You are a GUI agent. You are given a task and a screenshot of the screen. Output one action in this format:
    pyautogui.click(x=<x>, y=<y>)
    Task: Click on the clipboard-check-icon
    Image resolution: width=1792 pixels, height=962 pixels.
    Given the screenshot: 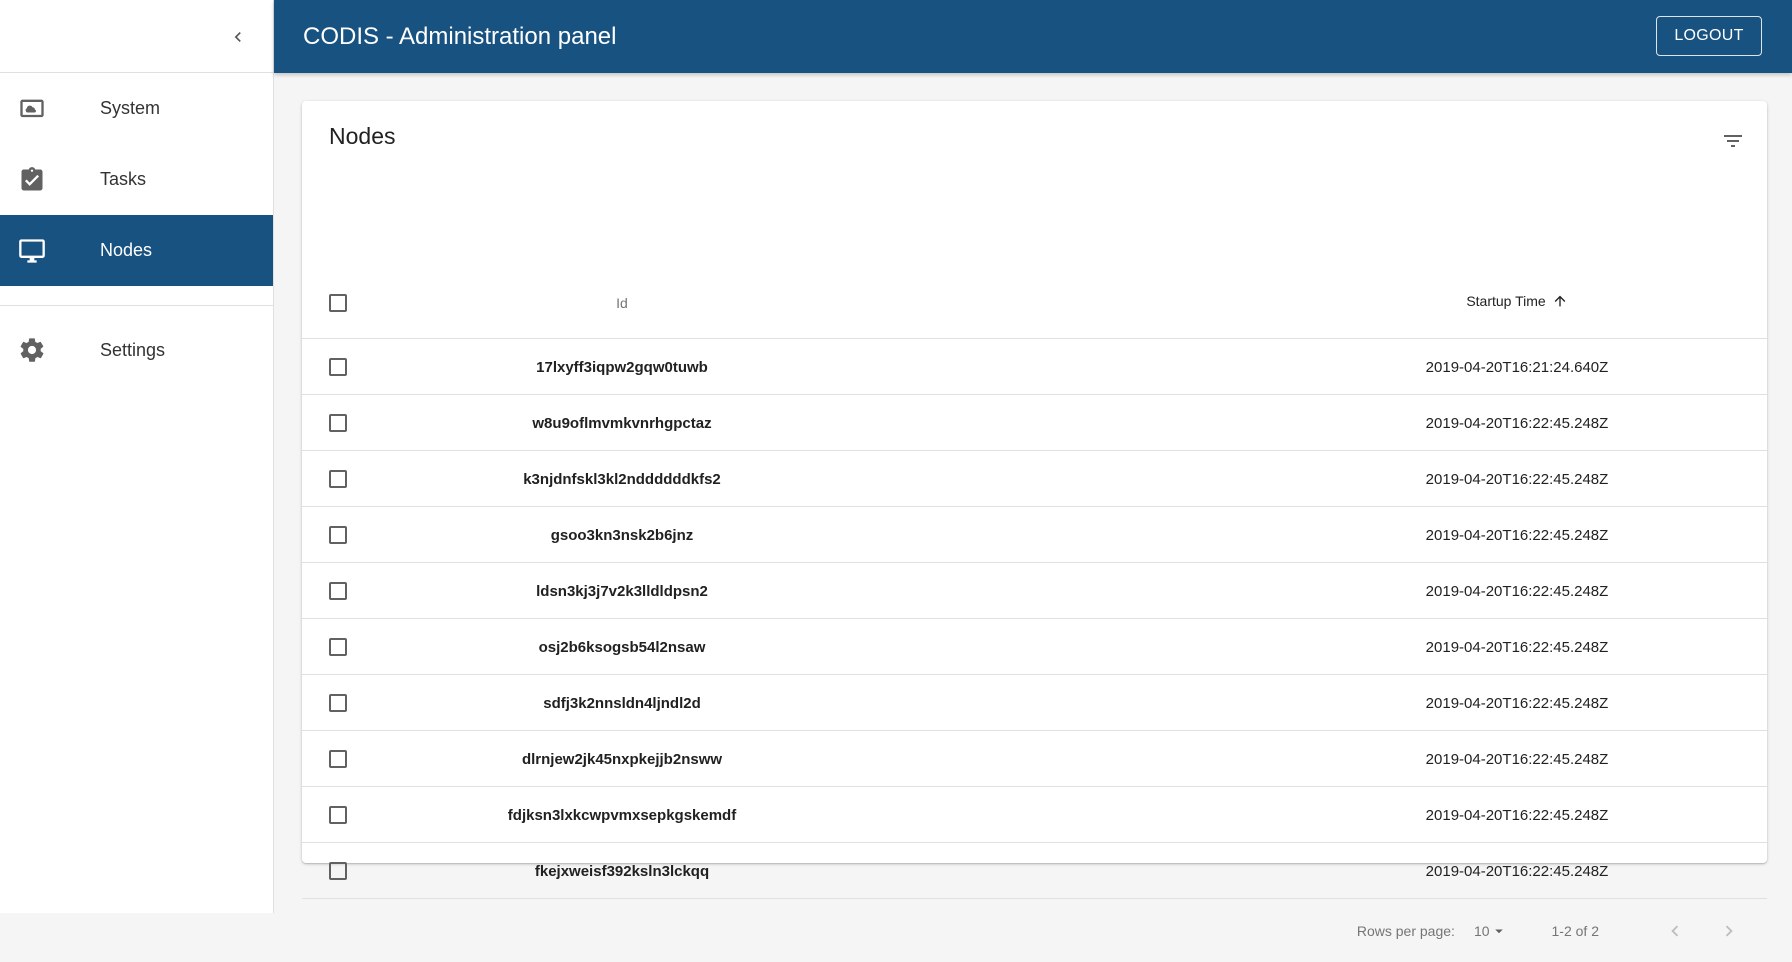 What is the action you would take?
    pyautogui.click(x=41, y=180)
    